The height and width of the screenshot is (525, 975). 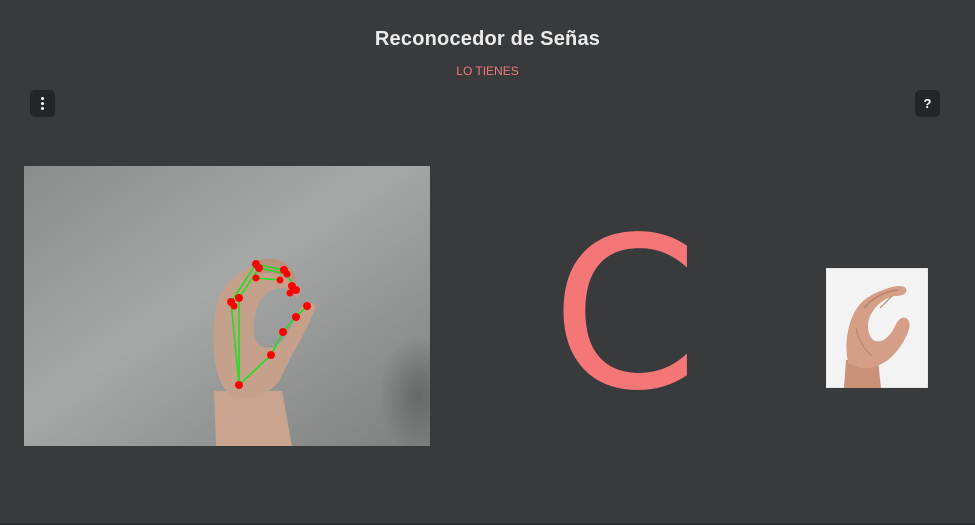 I want to click on question-icon: ?, so click(x=927, y=103).